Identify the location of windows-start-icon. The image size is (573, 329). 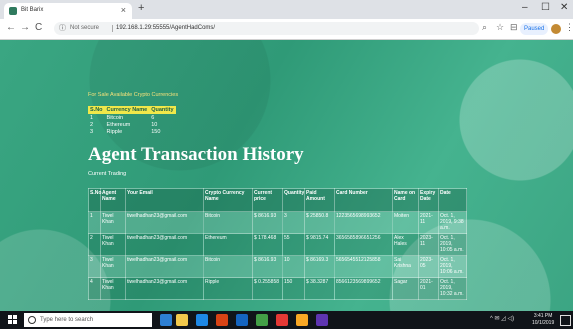
(13, 320).